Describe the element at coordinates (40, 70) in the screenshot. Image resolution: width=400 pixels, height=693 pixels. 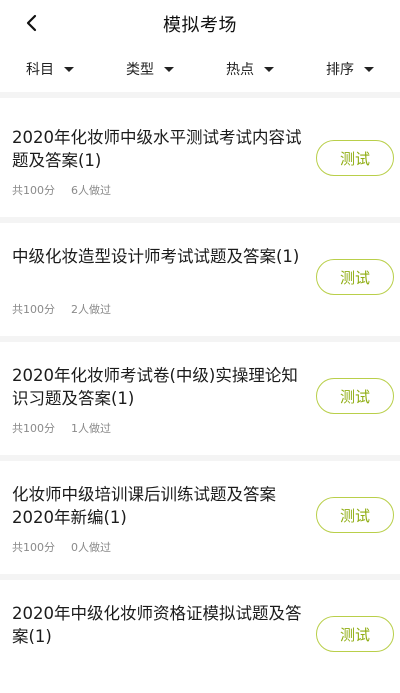
I see `filter-label: 科目` at that location.